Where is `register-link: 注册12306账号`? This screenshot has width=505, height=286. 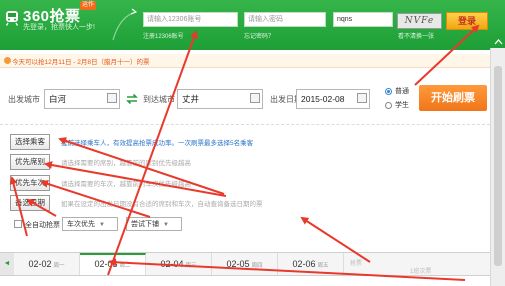 register-link: 注册12306账号 is located at coordinates (163, 35).